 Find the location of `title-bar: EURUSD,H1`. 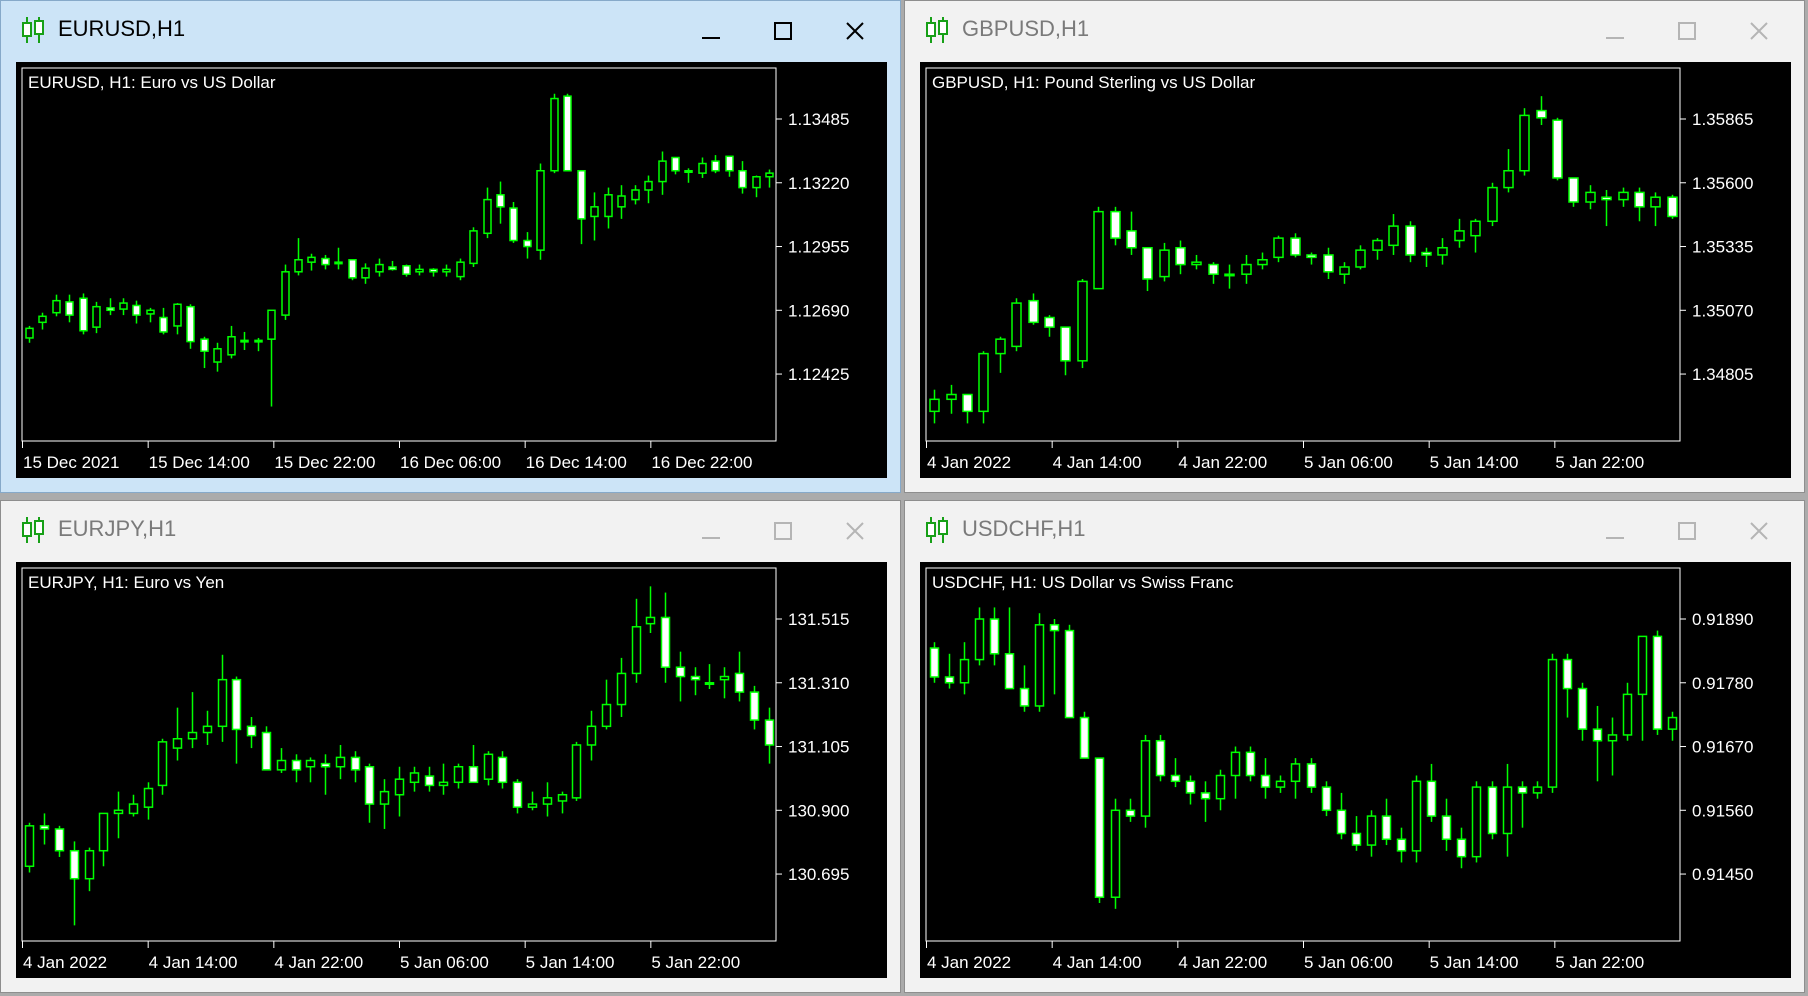

title-bar: EURUSD,H1 is located at coordinates (450, 30).